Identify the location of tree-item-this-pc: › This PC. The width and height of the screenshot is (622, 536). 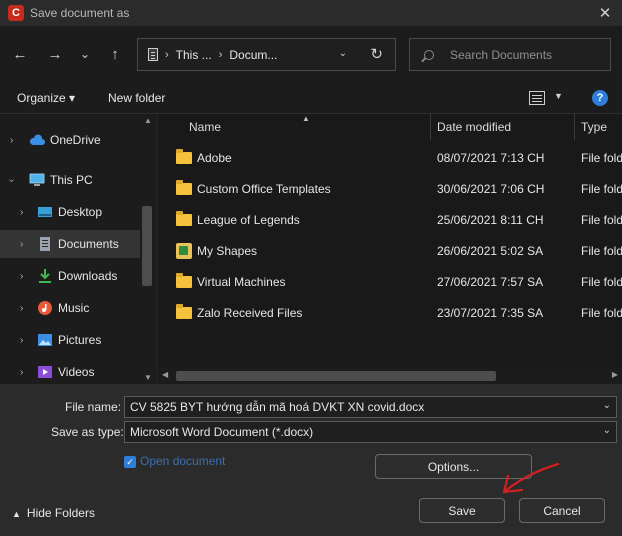
(70, 180).